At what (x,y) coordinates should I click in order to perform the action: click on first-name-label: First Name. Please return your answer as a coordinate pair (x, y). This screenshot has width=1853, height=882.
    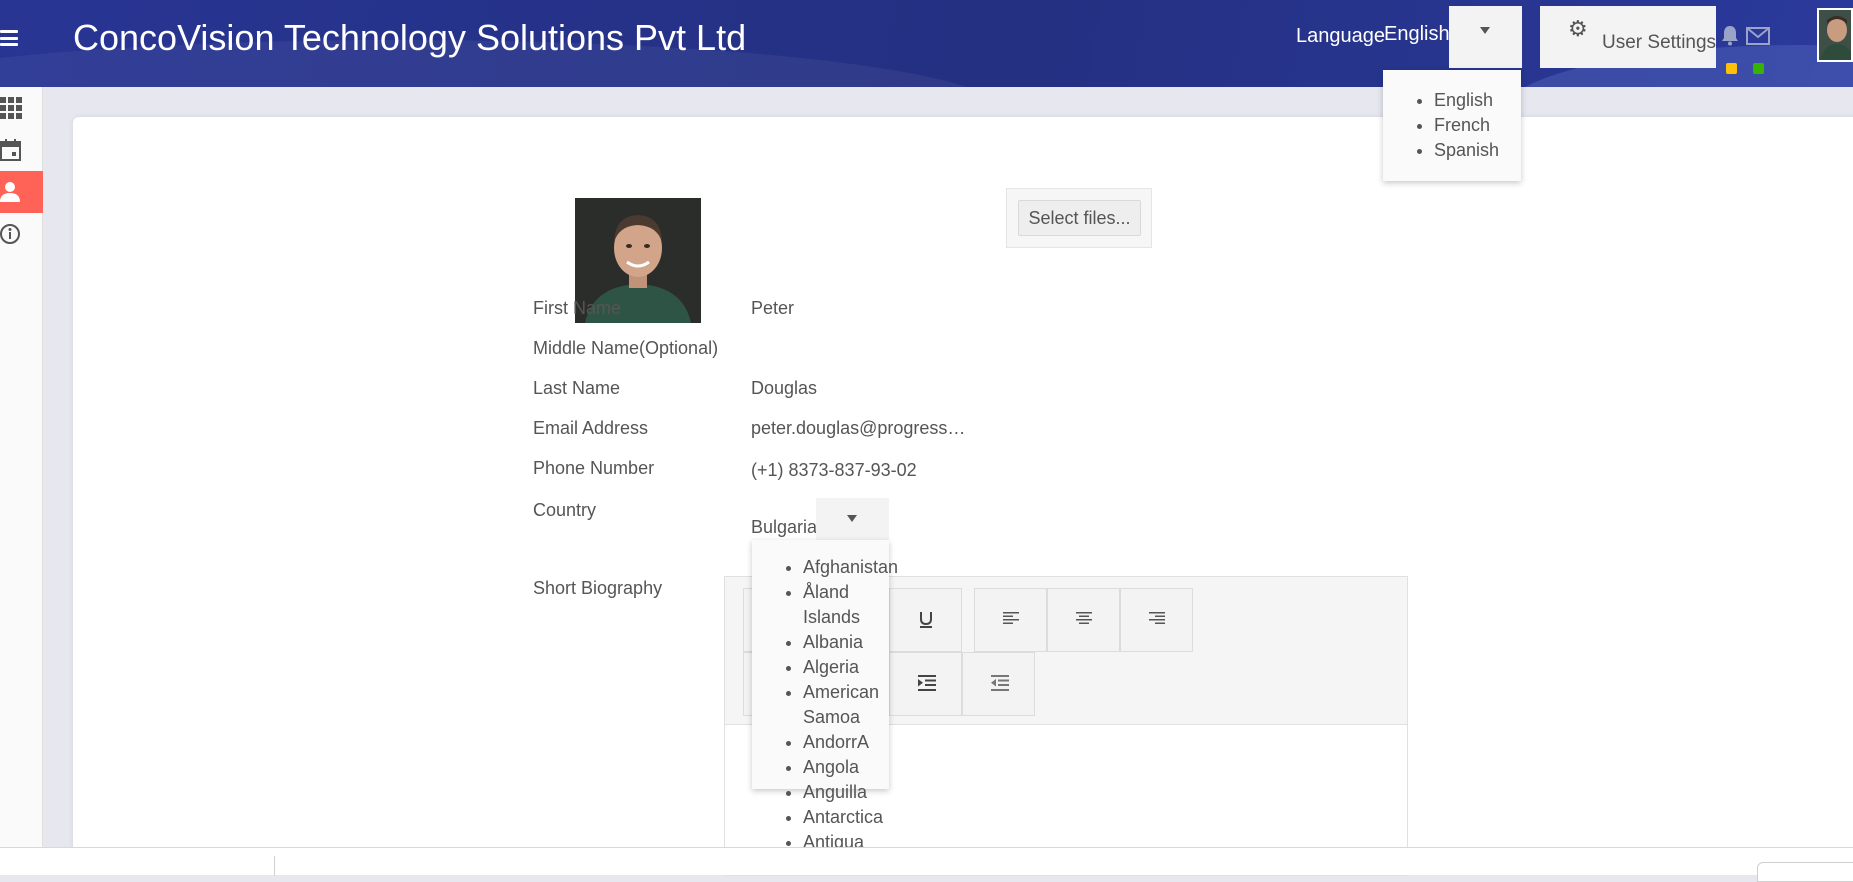
    Looking at the image, I should click on (577, 308).